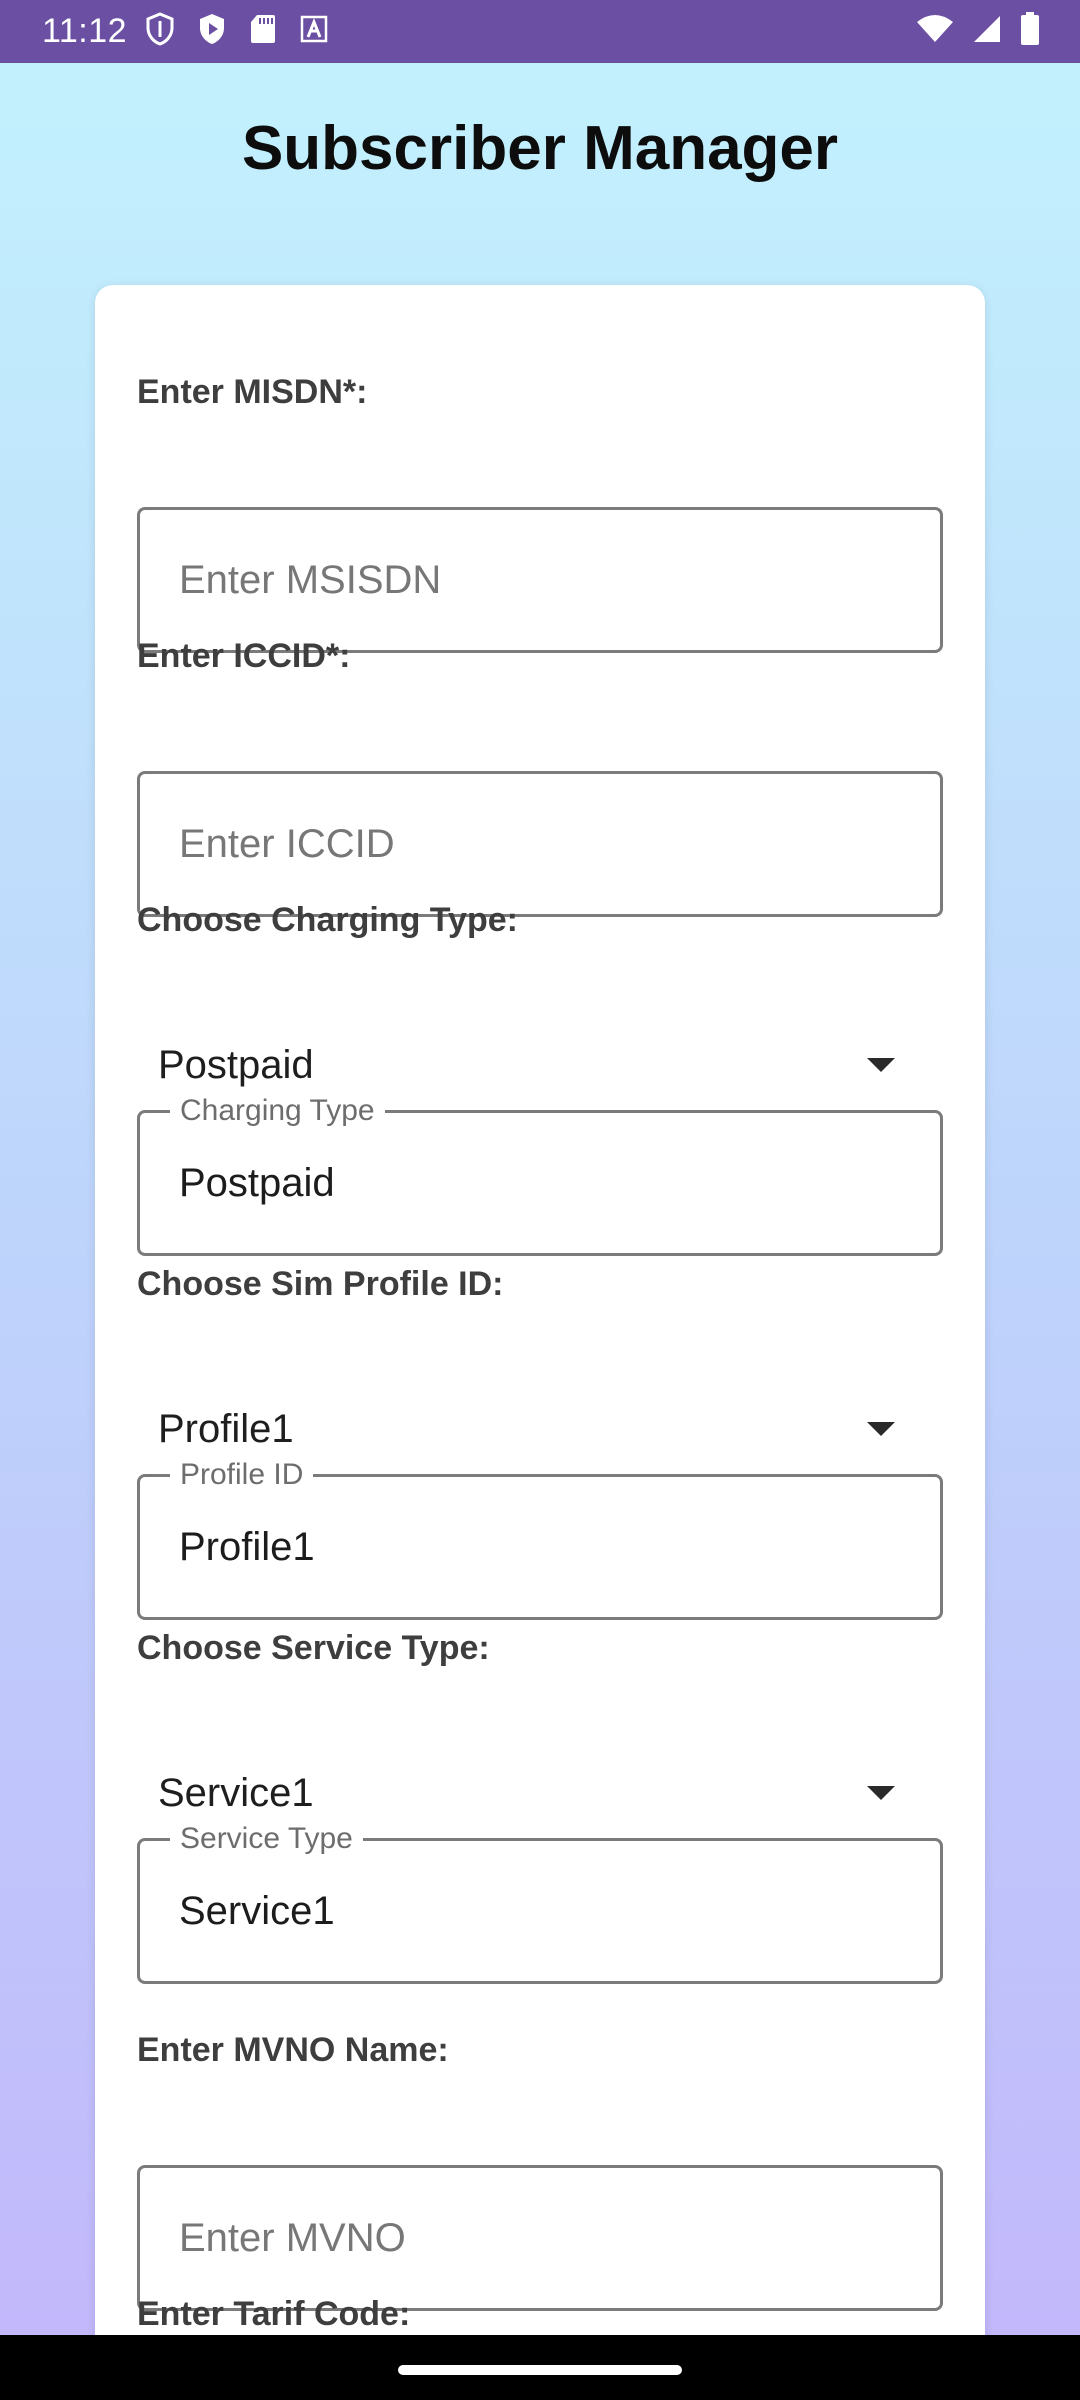 The width and height of the screenshot is (1080, 2400). Describe the element at coordinates (310, 579) in the screenshot. I see `msisdn-placeholder: Enter MSISDN` at that location.